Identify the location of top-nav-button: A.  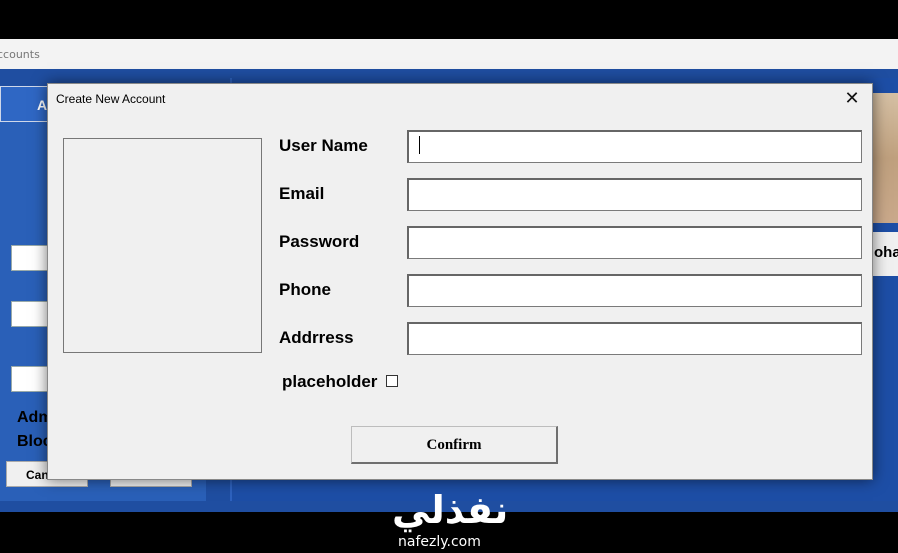
(24, 104).